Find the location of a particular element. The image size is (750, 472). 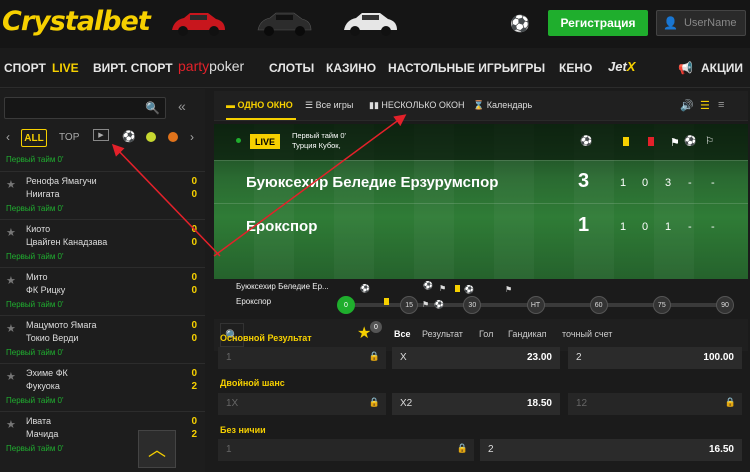

odd-button-x: X 23.00 is located at coordinates (476, 358).